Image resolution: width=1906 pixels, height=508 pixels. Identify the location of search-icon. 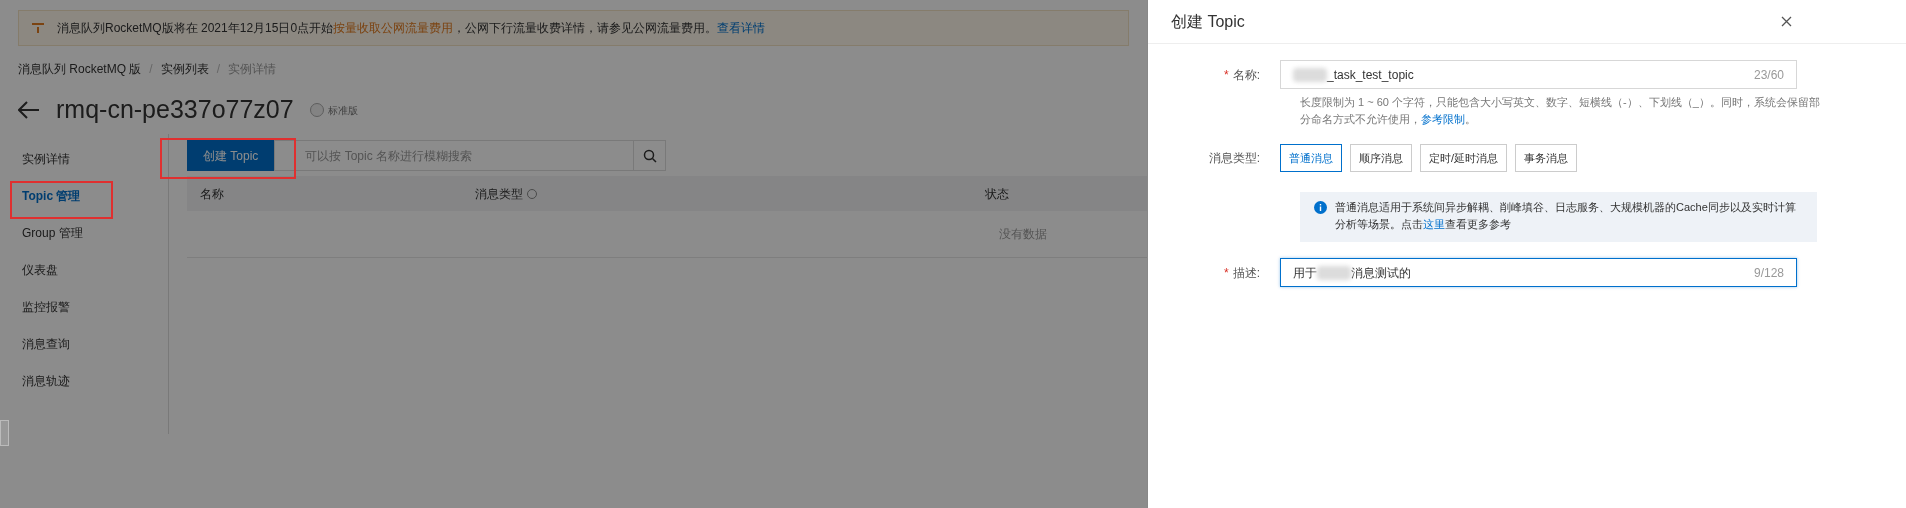
(649, 155).